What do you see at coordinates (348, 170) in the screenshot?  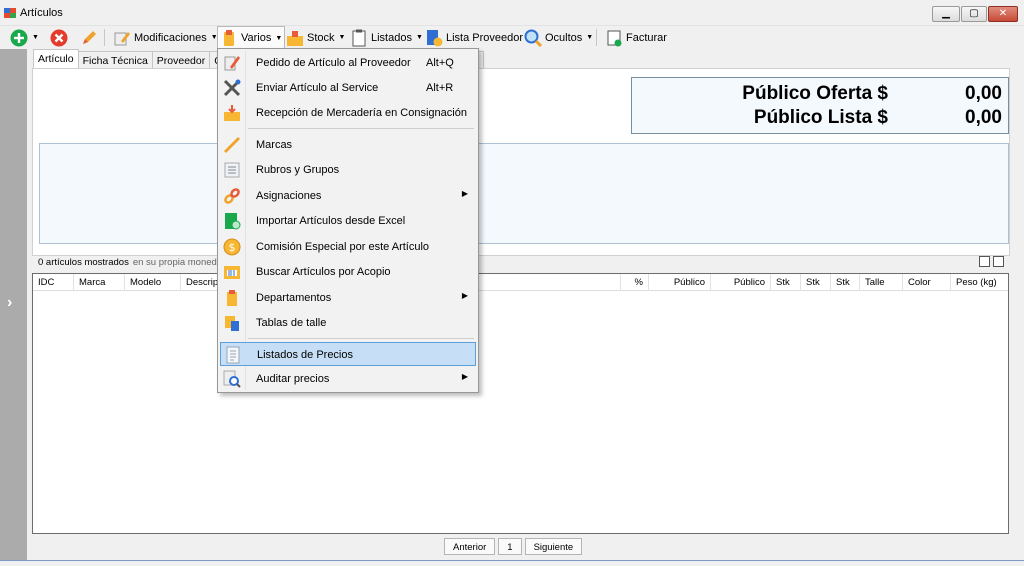 I see `menu-item-rubros-grupos: Rubros y Grupos` at bounding box center [348, 170].